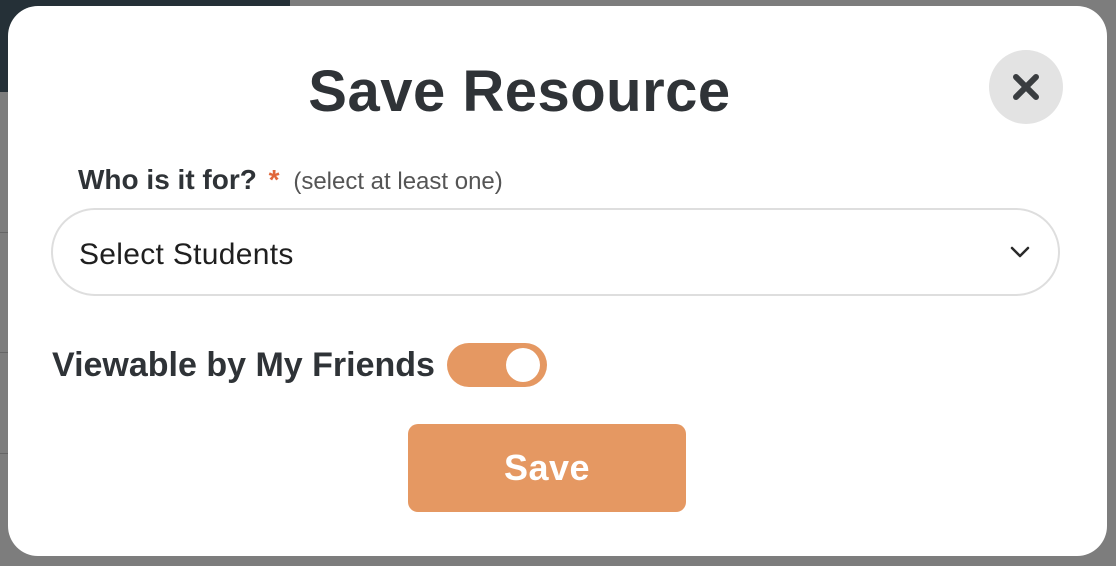 This screenshot has height=566, width=1116. What do you see at coordinates (398, 181) in the screenshot?
I see `audience-hint: (select at least one)` at bounding box center [398, 181].